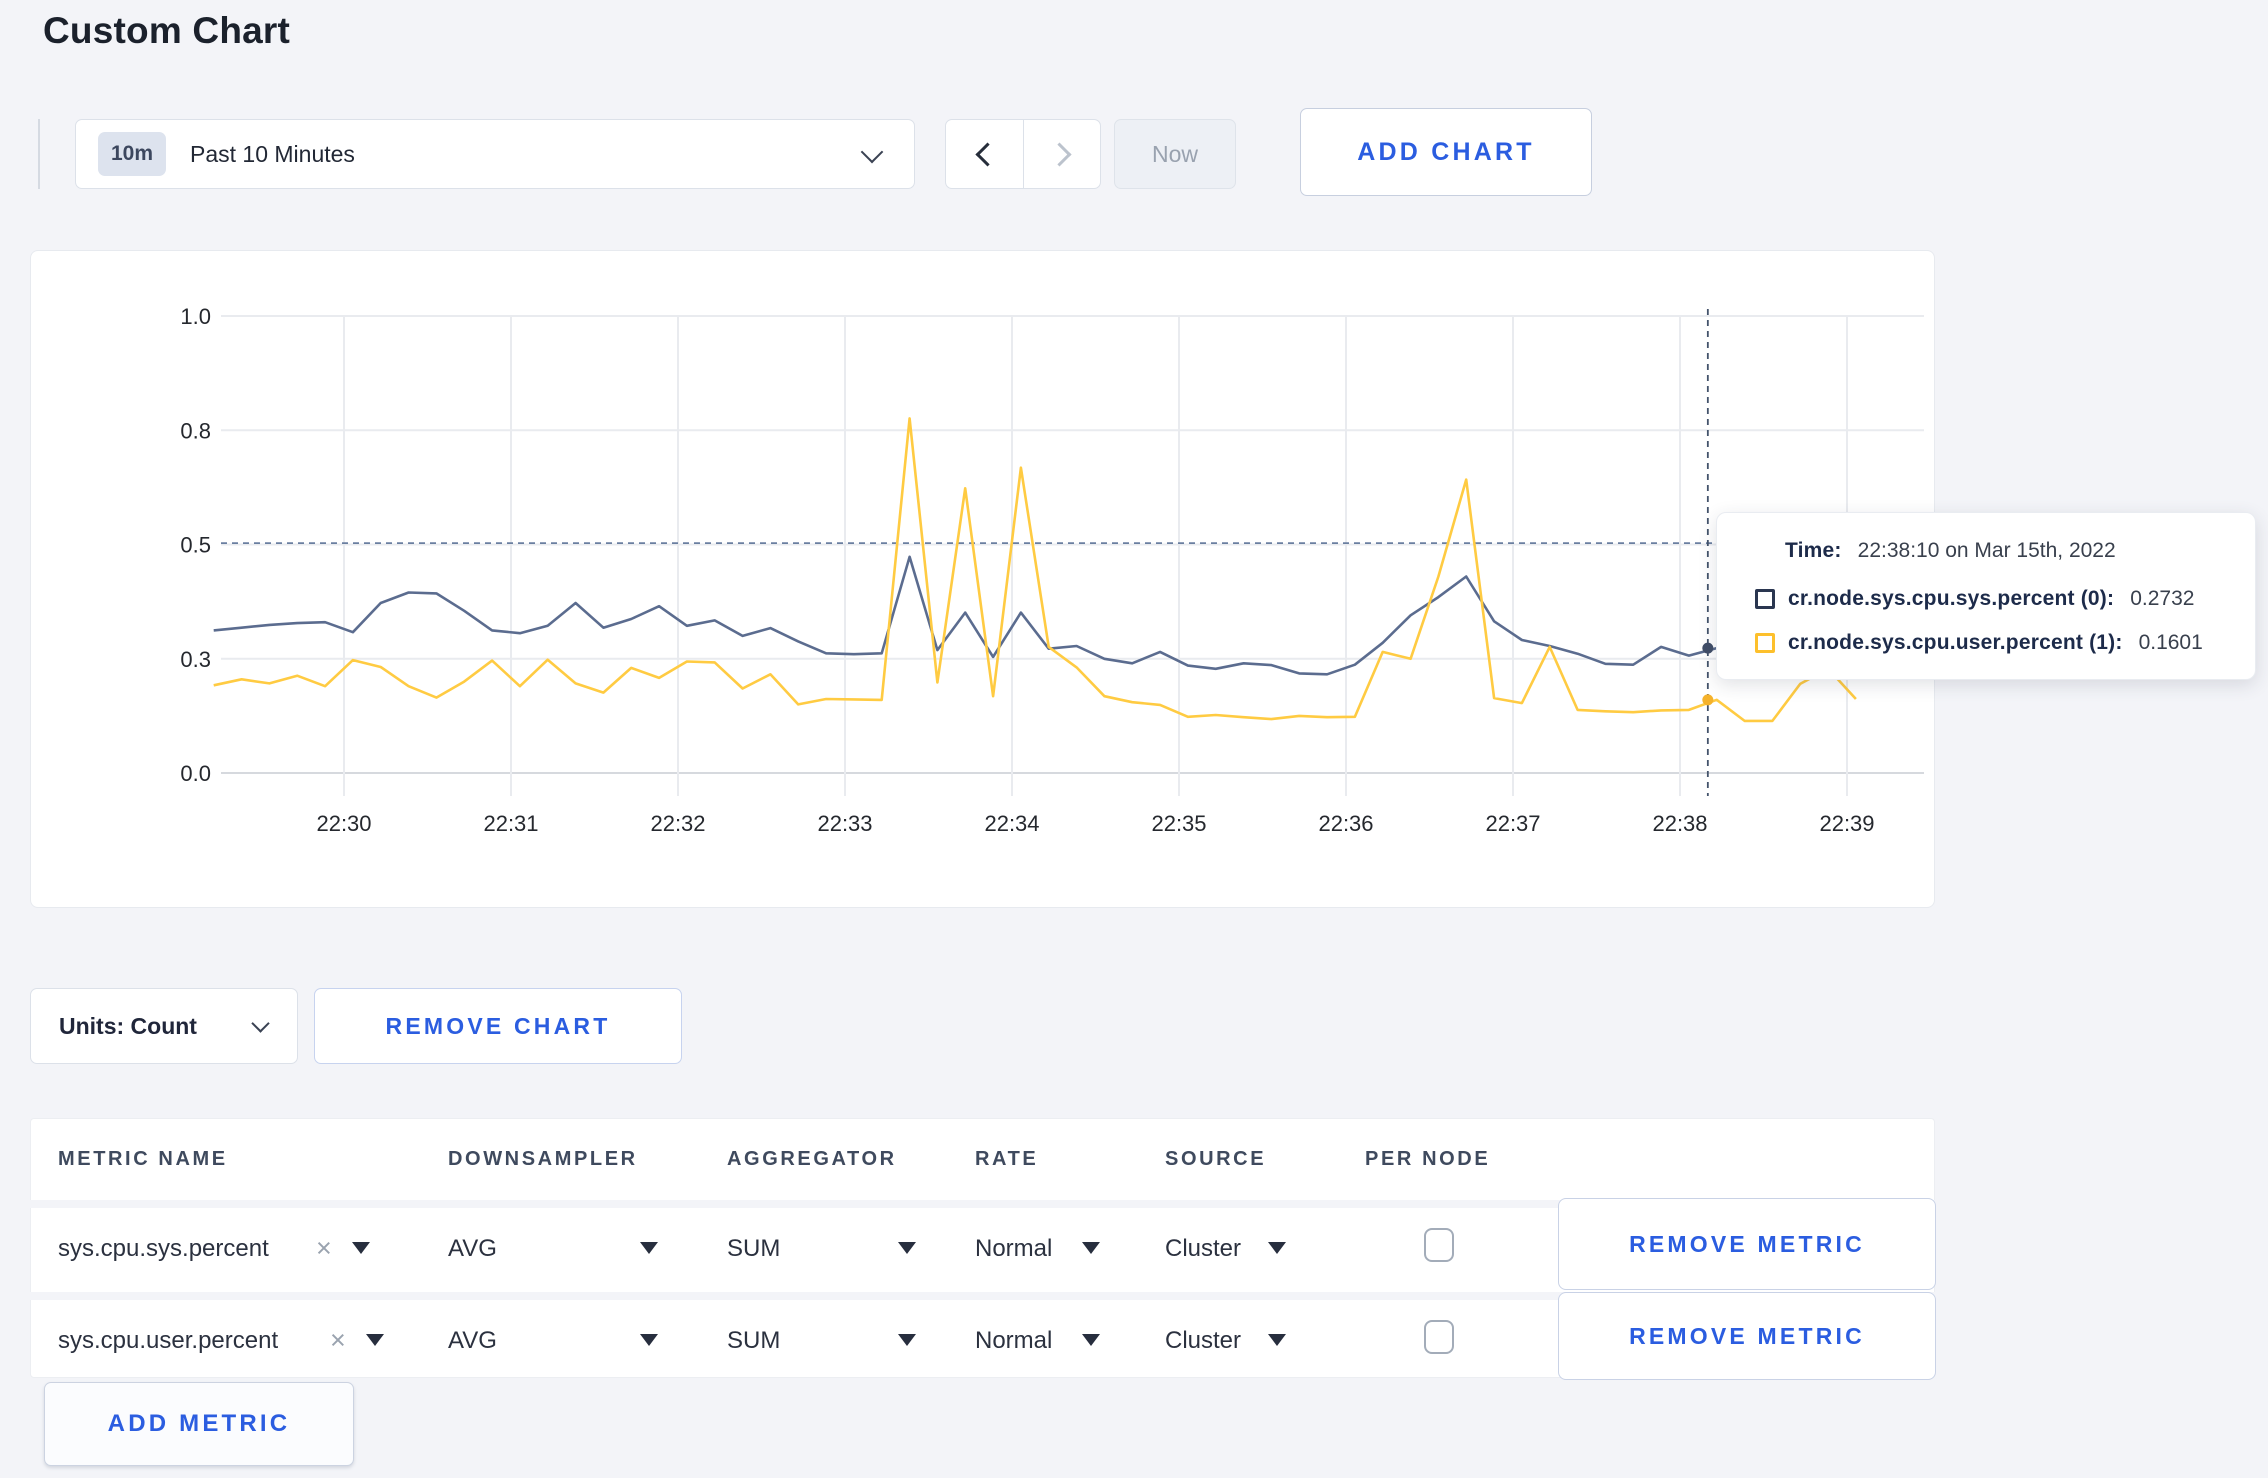  Describe the element at coordinates (1446, 152) in the screenshot. I see `add-chart-button: ADD CHART` at that location.